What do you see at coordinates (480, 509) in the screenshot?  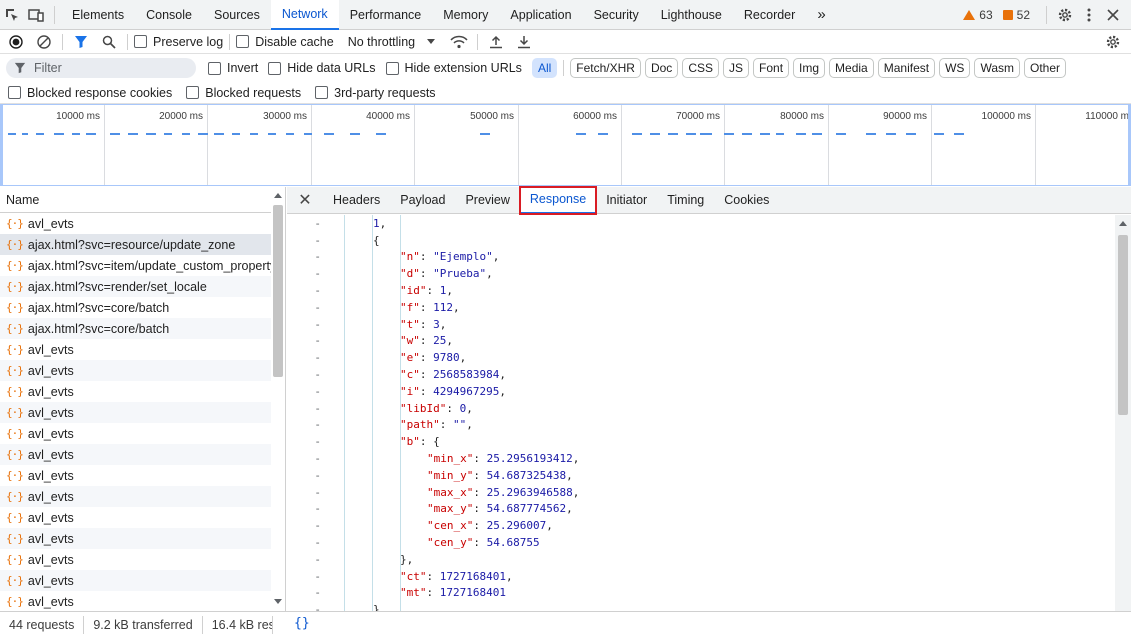 I see `json-token: :` at bounding box center [480, 509].